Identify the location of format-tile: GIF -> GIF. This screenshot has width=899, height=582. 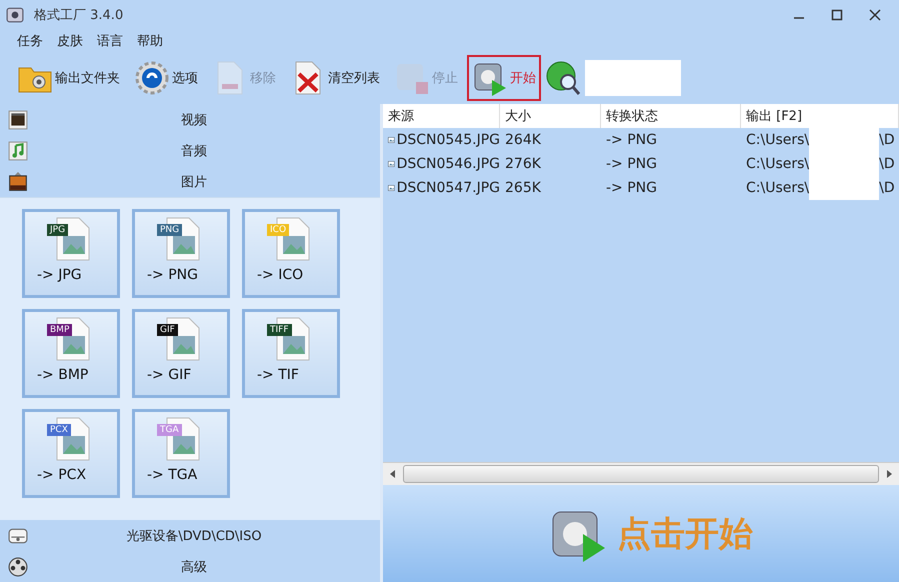
(181, 353).